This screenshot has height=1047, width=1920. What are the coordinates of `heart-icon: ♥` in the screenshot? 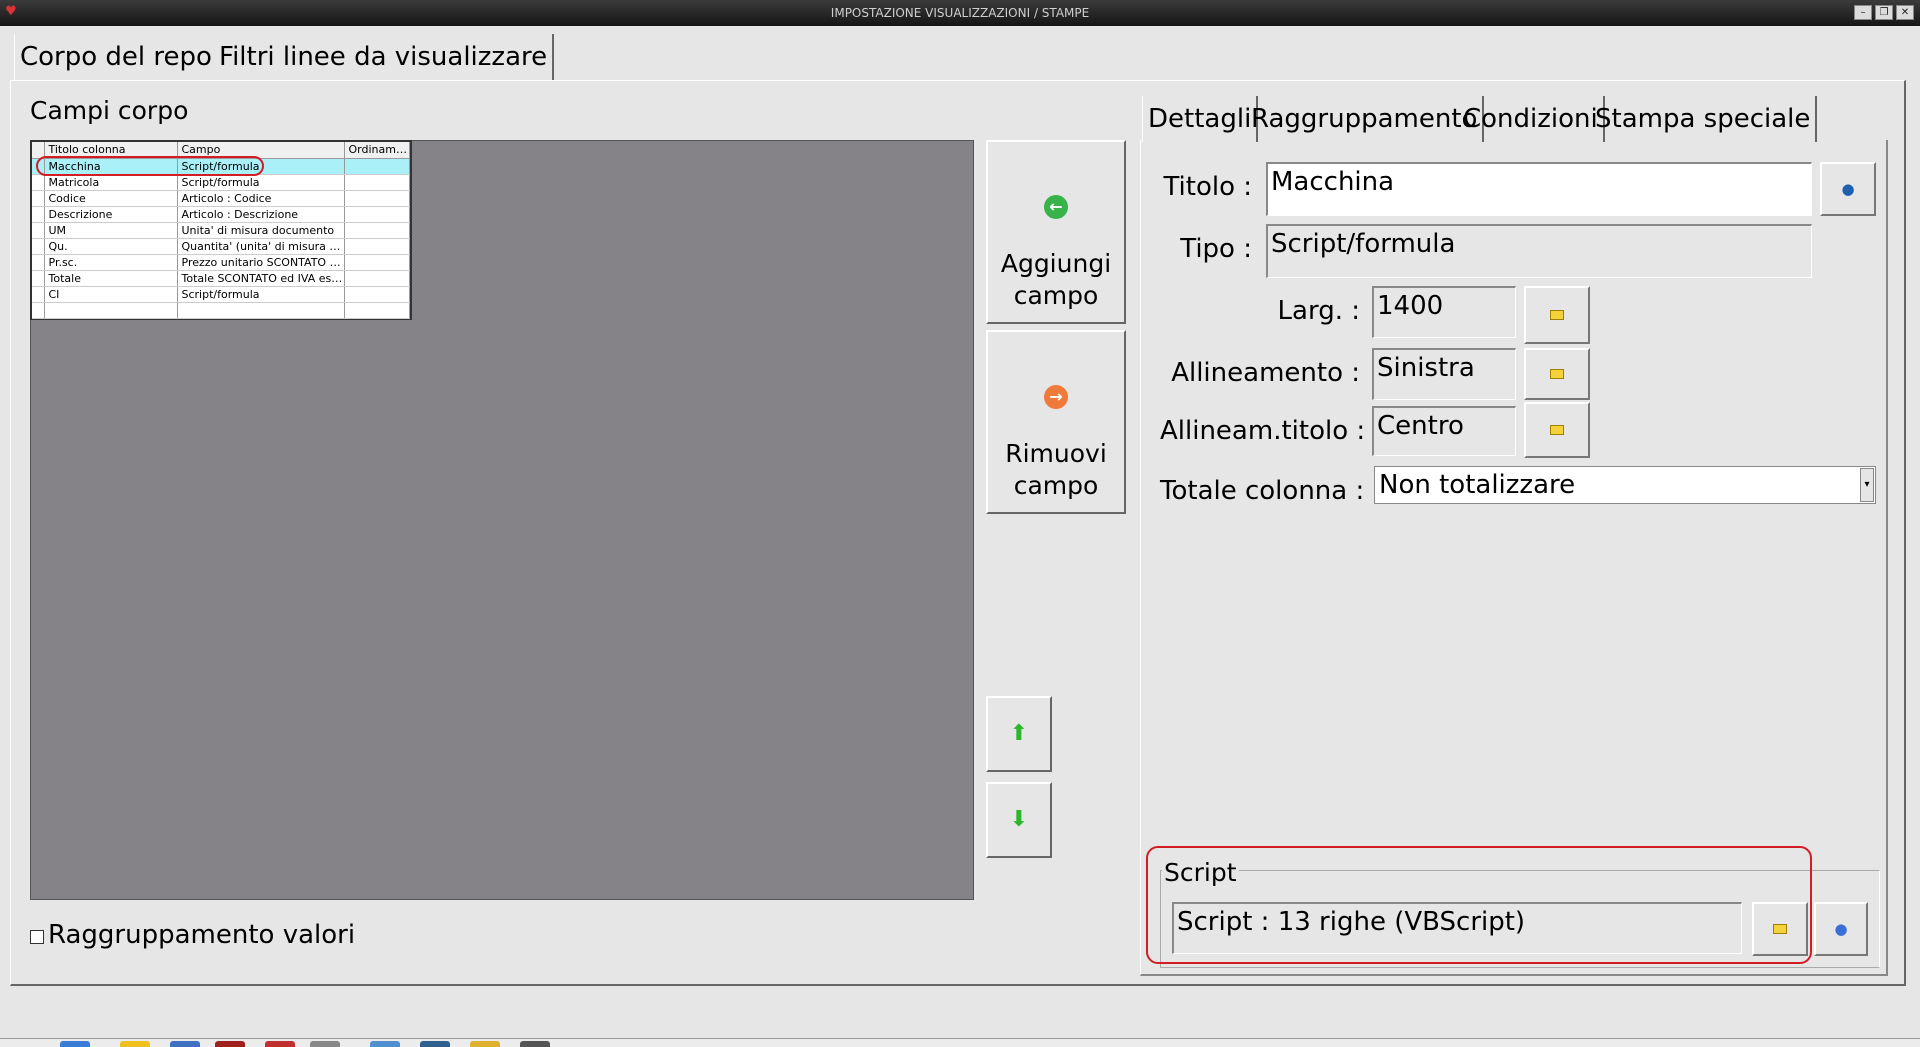 It's located at (11, 12).